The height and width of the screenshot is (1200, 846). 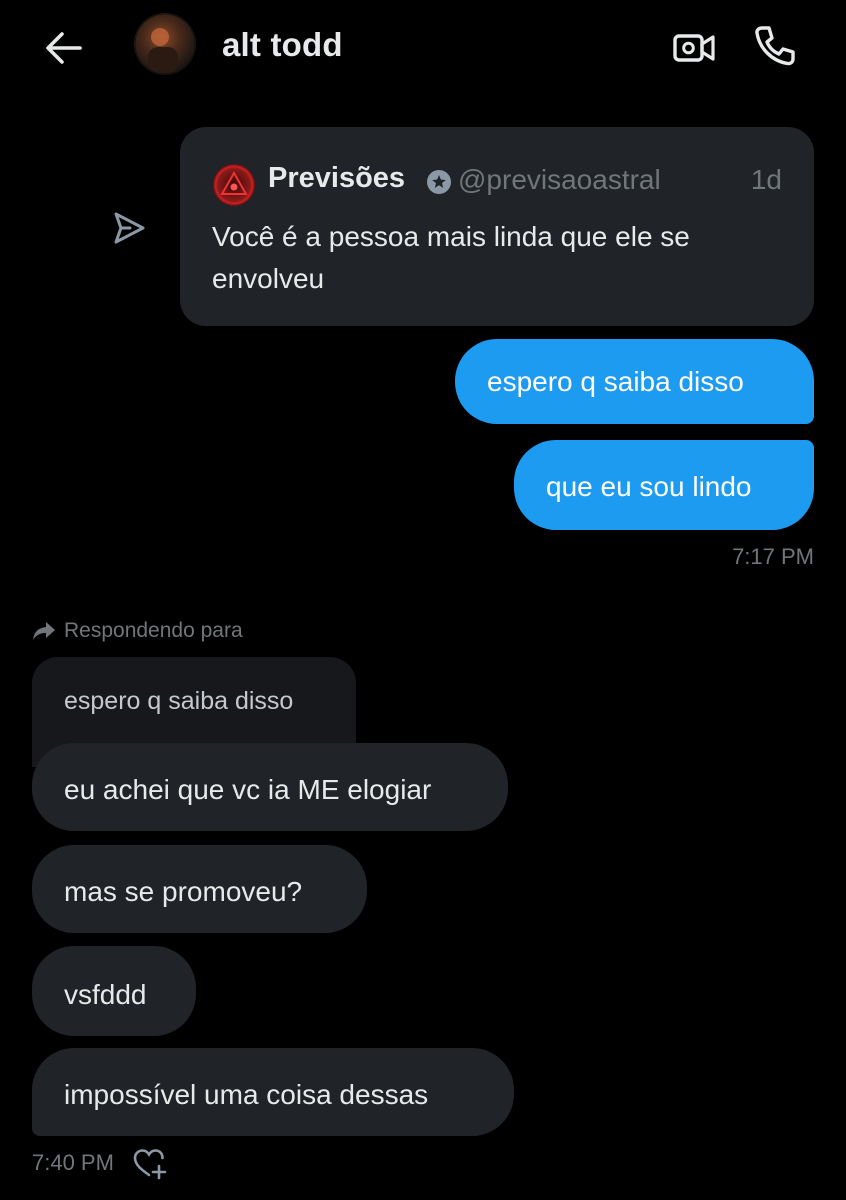 I want to click on message-text: vsfddd, so click(x=105, y=994).